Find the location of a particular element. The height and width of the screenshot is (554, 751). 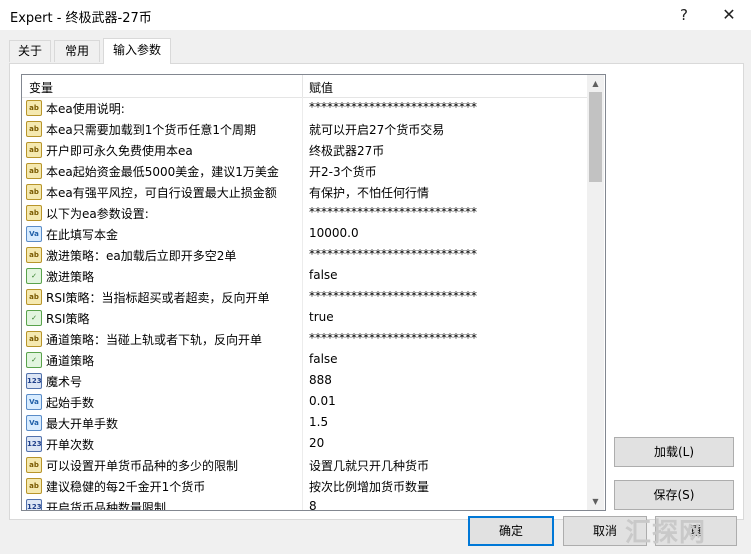

column-header-variable: 变量 is located at coordinates (41, 87).